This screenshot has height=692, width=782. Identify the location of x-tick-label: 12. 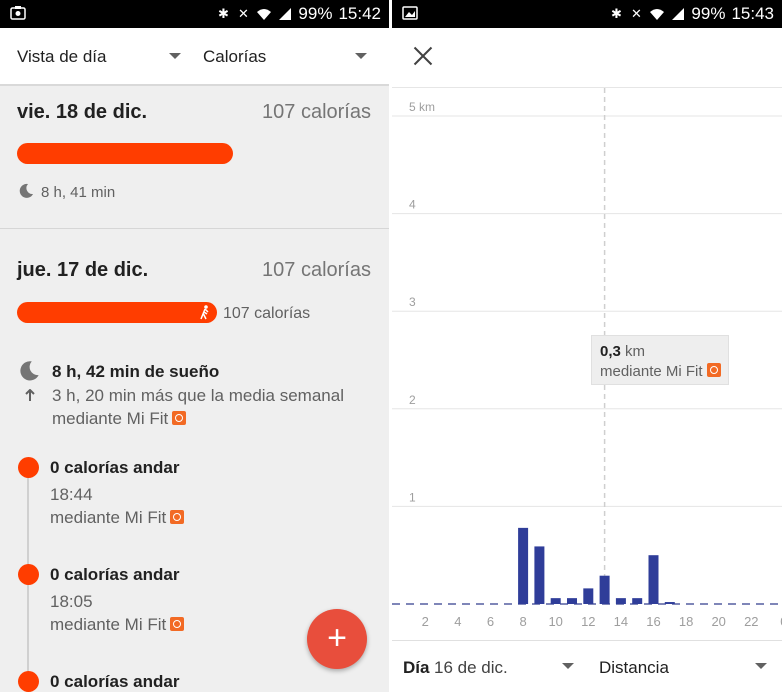
(588, 621).